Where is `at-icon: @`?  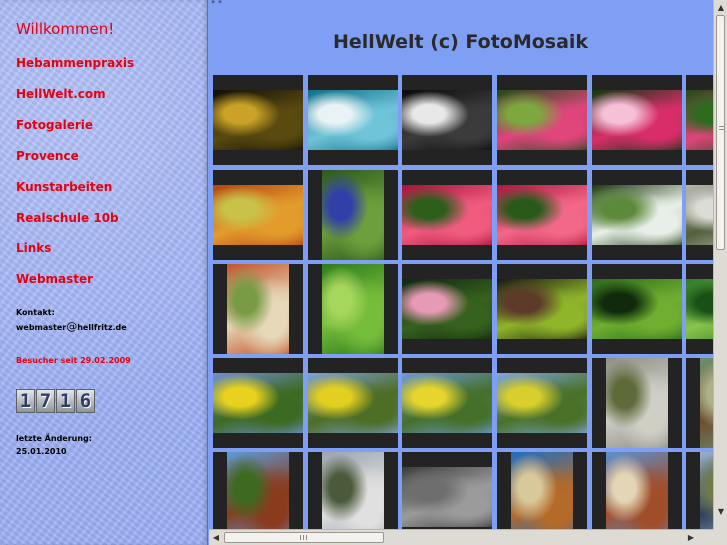 at-icon: @ is located at coordinates (72, 326).